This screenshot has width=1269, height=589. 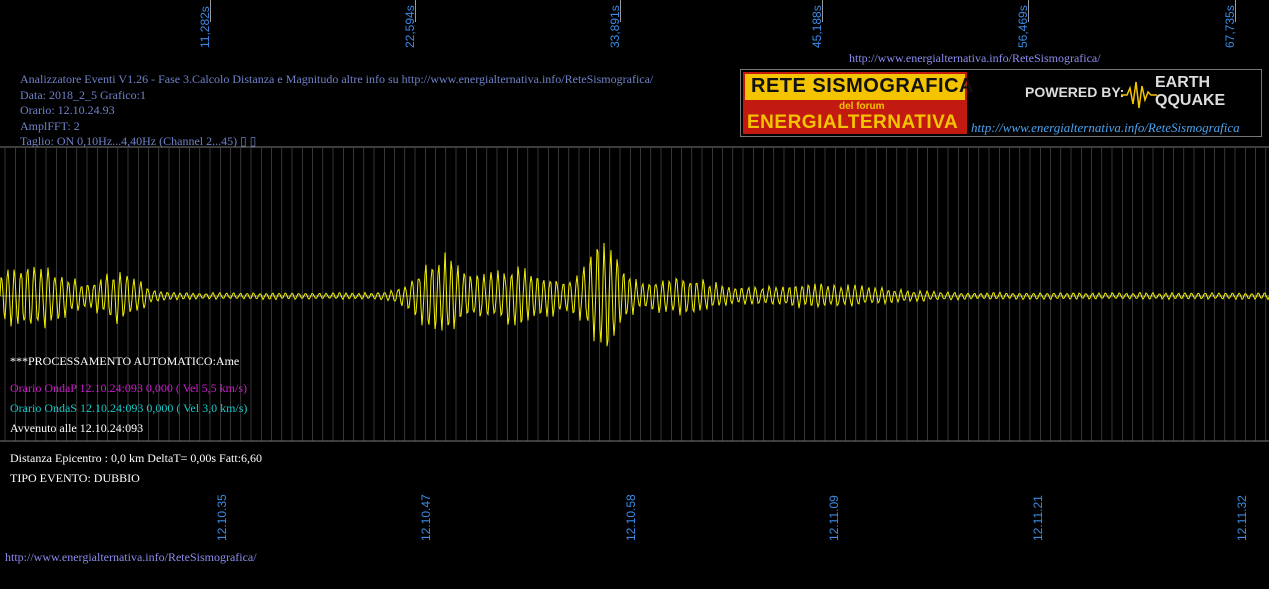 I want to click on processing-header: ***PROCESSAMENTO AUTOMATICO:Ame, so click(x=125, y=361).